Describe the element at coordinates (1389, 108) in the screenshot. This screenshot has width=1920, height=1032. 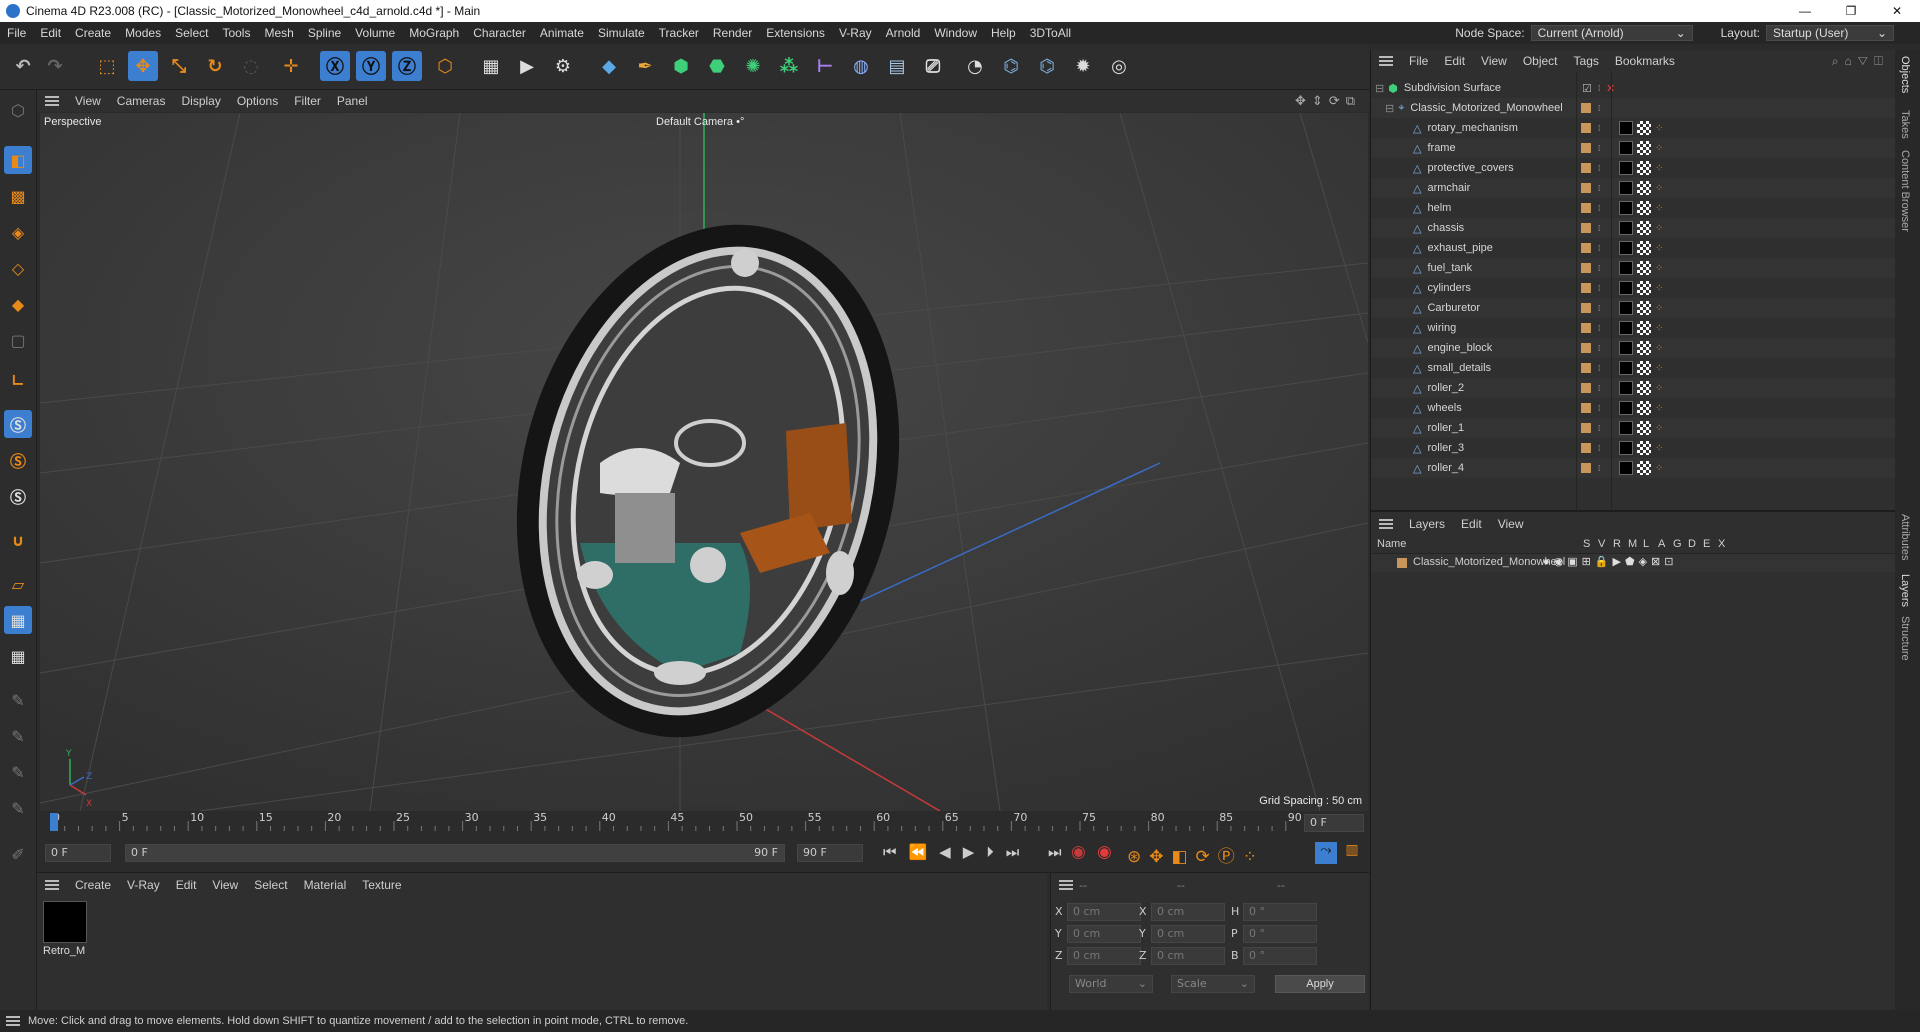
I see `expand-icon: ⊟` at that location.